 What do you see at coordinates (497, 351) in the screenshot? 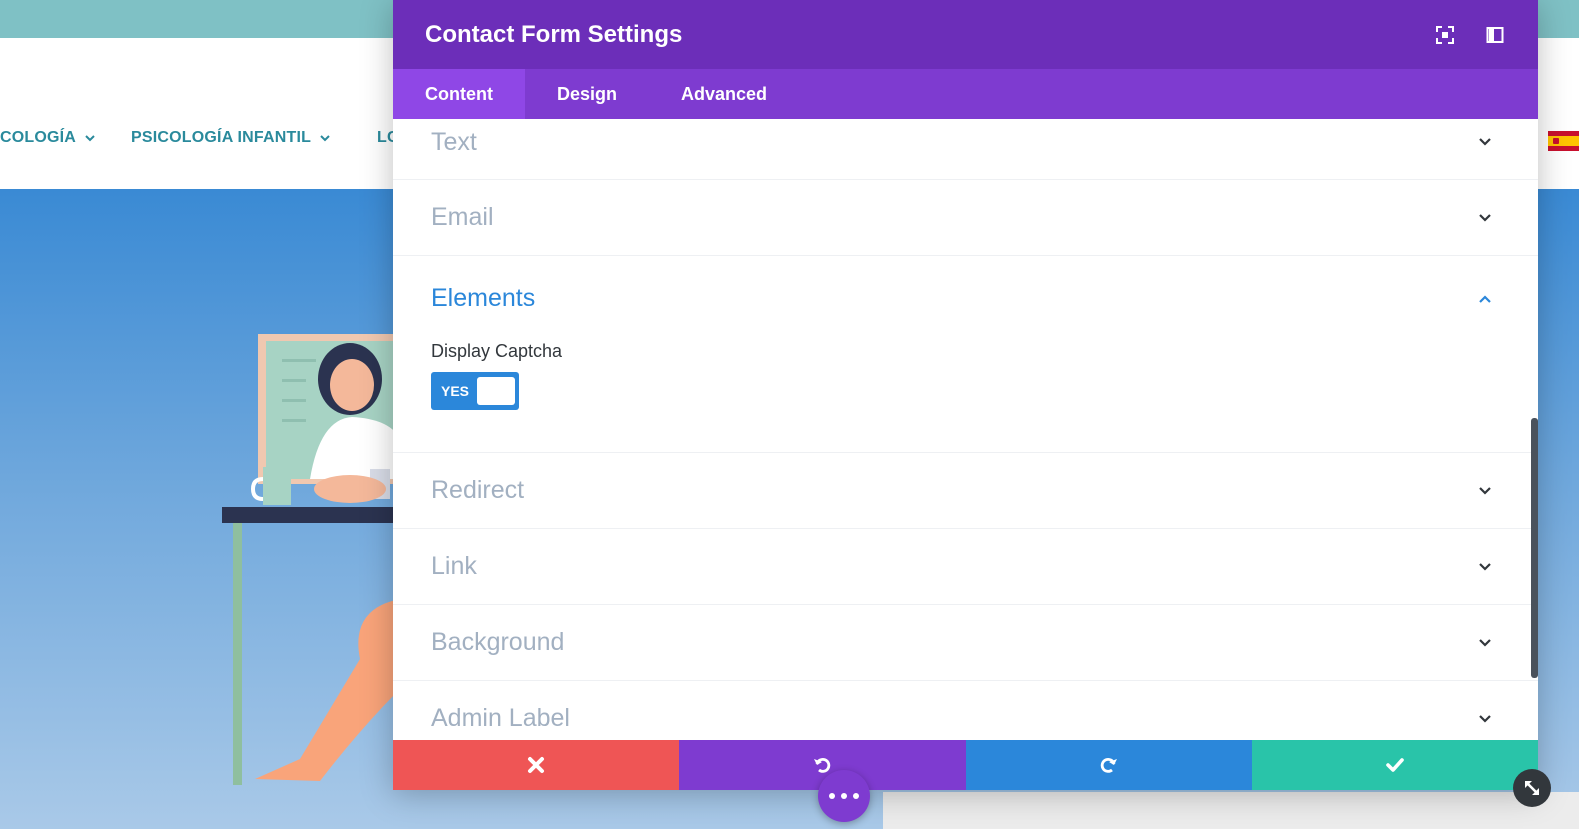
I see `display-captcha-label: Display Captcha` at bounding box center [497, 351].